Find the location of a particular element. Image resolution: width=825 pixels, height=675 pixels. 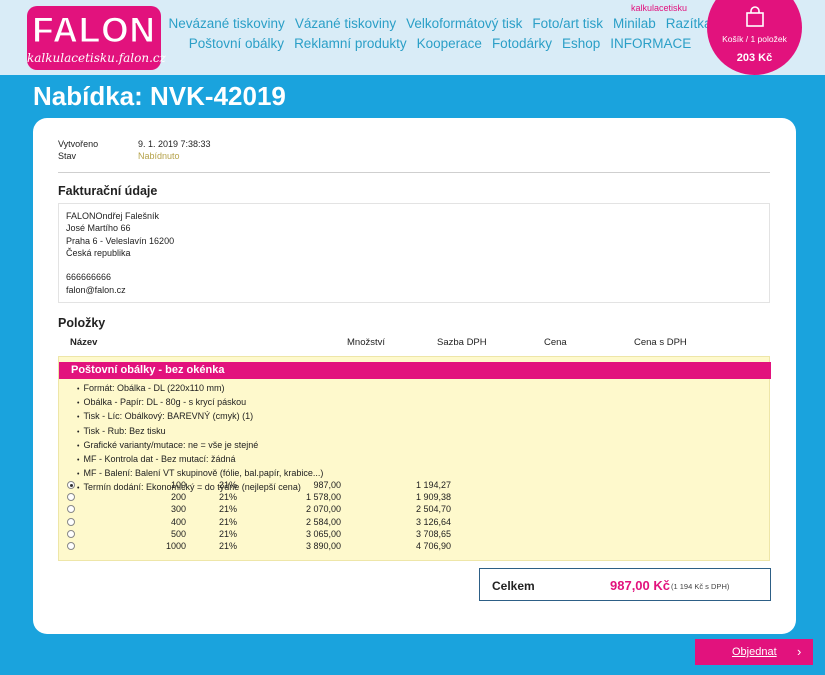

billing-line: FALONOndřej Falešník is located at coordinates (113, 216).